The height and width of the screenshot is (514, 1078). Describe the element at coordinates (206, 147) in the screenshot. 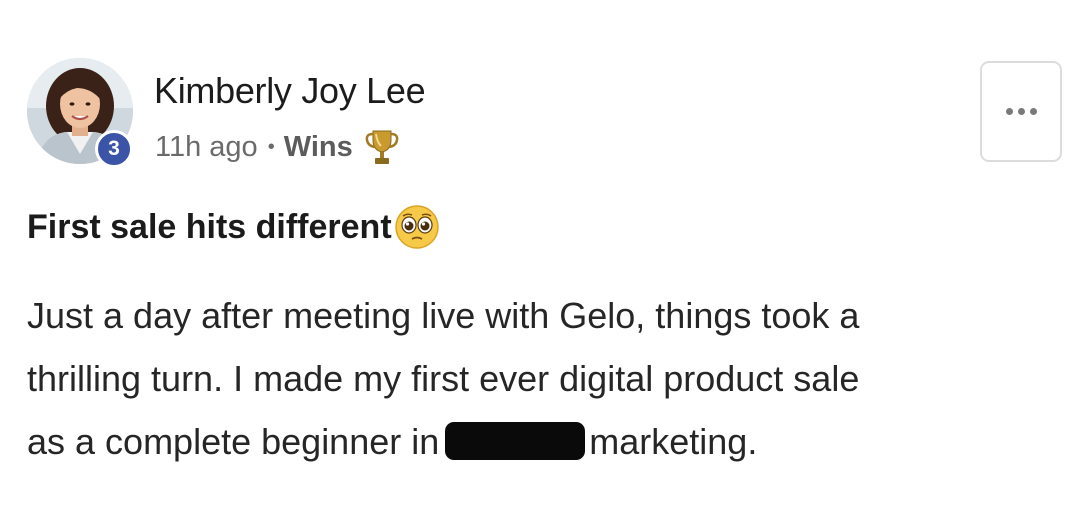

I see `post-timestamp: 11h ago` at that location.